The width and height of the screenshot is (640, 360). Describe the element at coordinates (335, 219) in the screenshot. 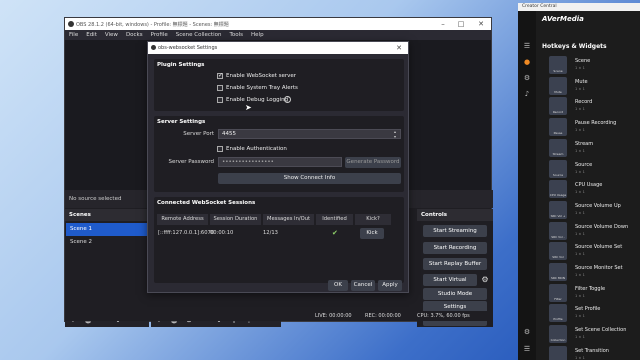

I see `col-identified: Identified` at that location.